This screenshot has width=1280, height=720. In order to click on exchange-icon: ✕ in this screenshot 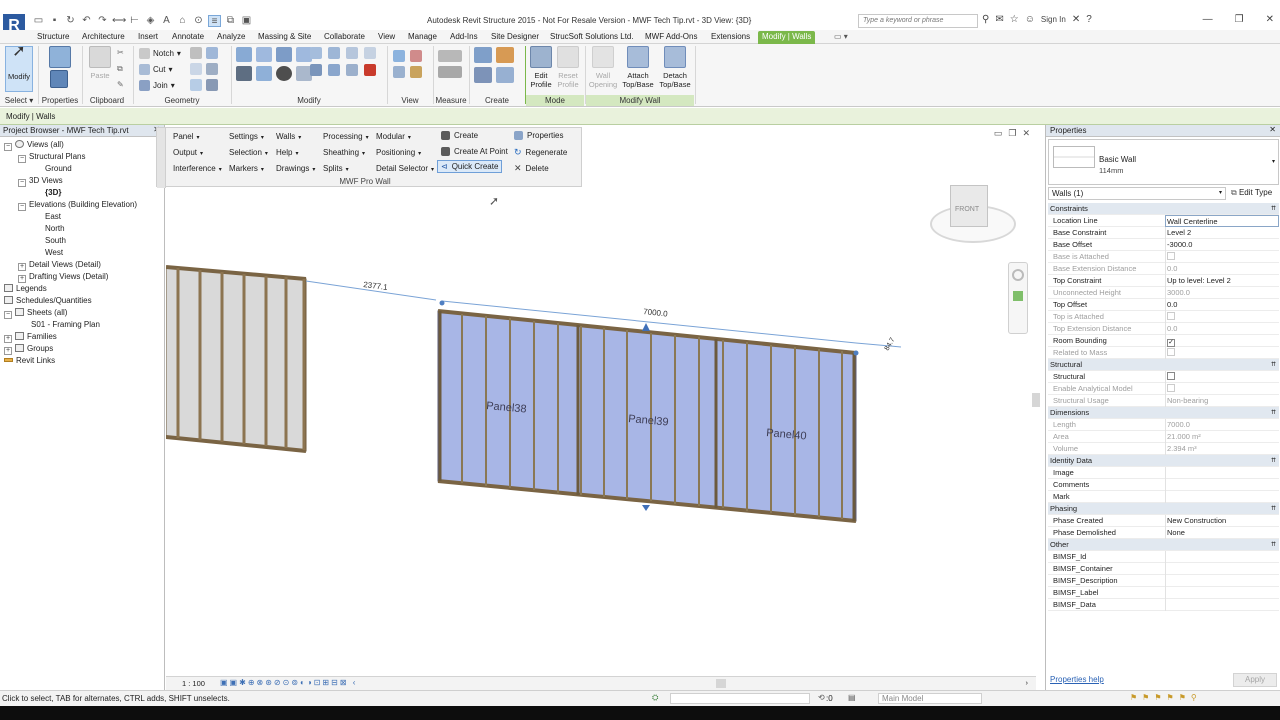, I will do `click(1076, 19)`.